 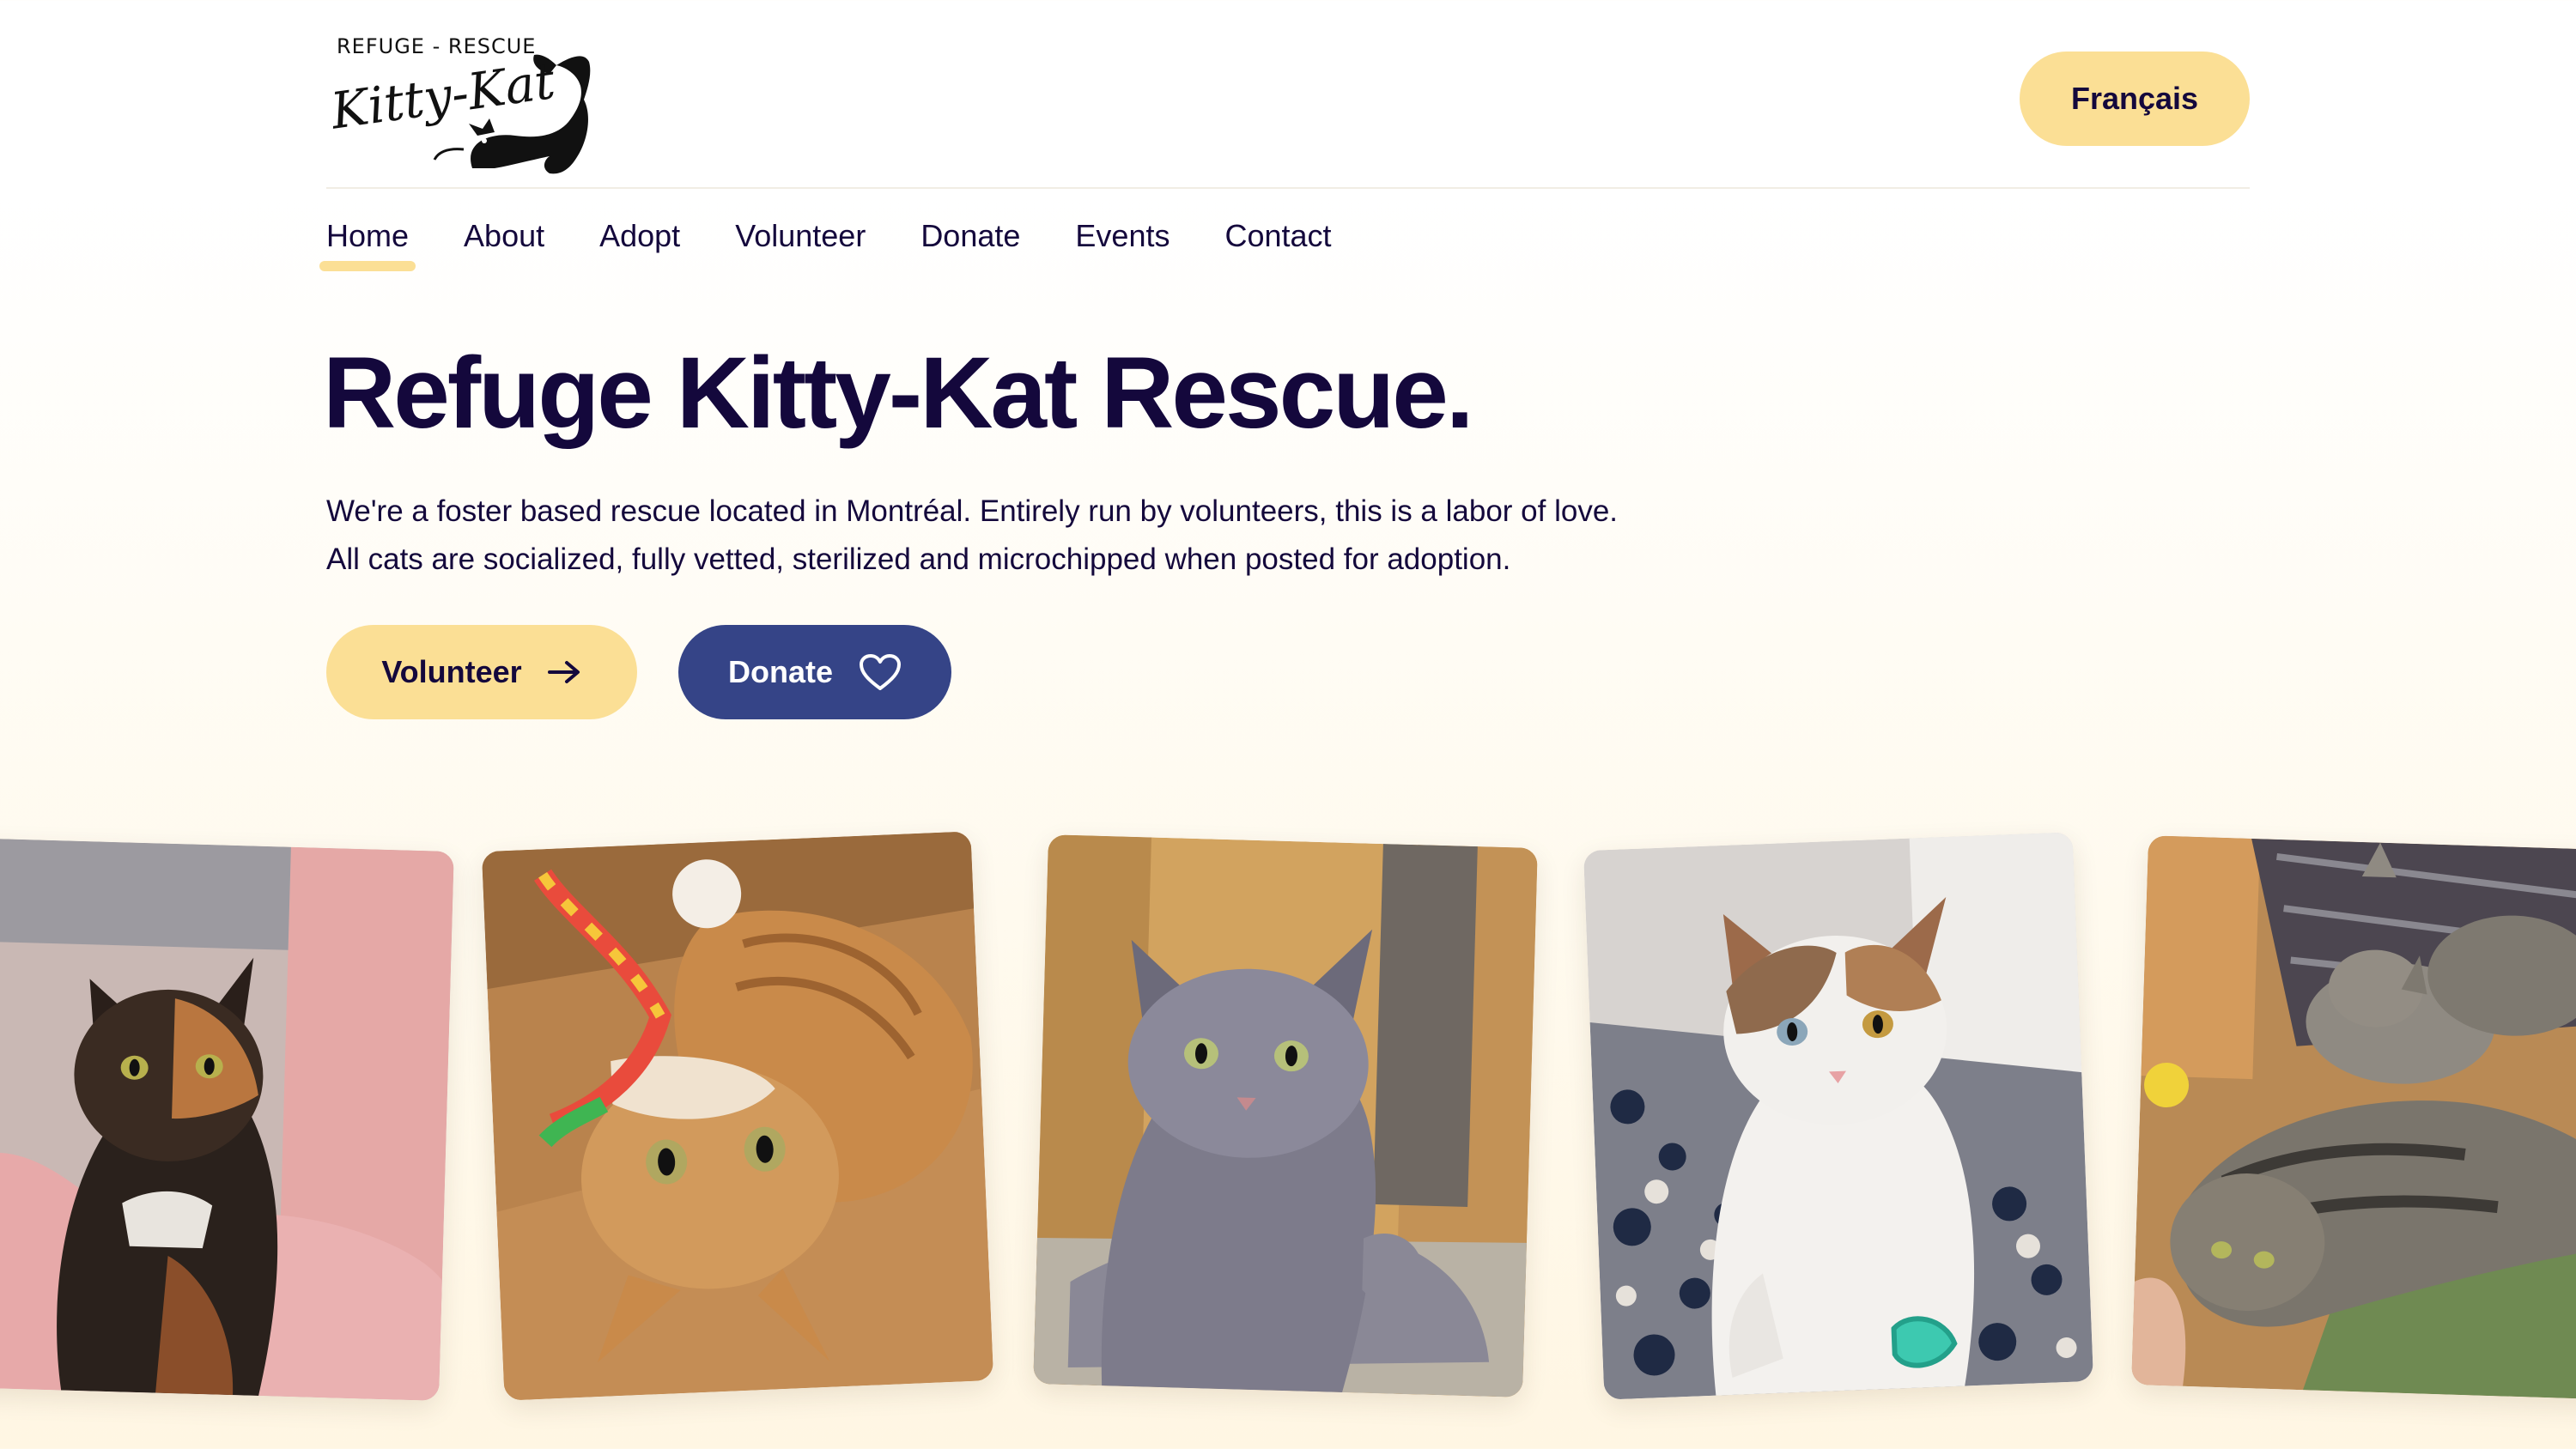 What do you see at coordinates (881, 672) in the screenshot?
I see `heart-outline-icon` at bounding box center [881, 672].